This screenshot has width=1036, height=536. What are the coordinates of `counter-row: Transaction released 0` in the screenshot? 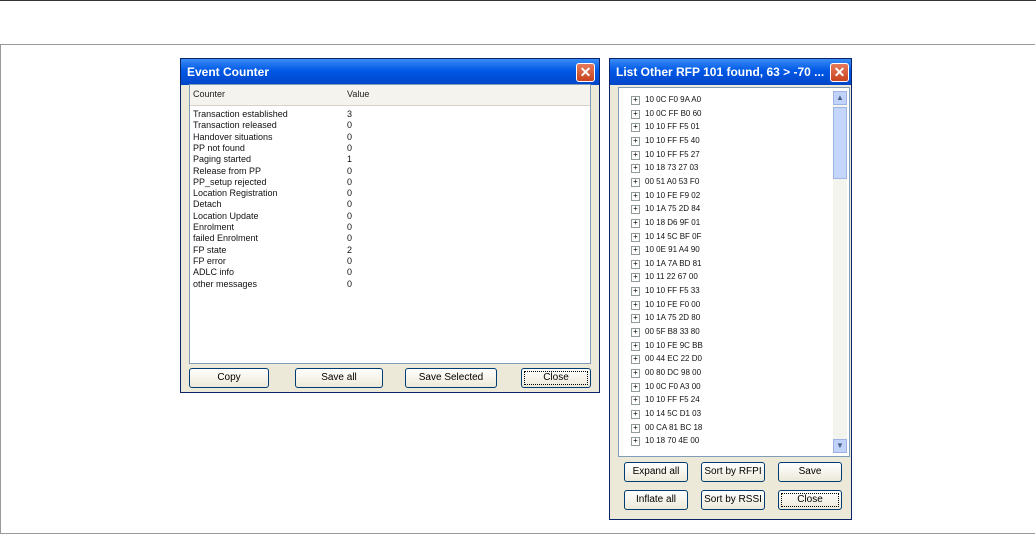 It's located at (390, 125).